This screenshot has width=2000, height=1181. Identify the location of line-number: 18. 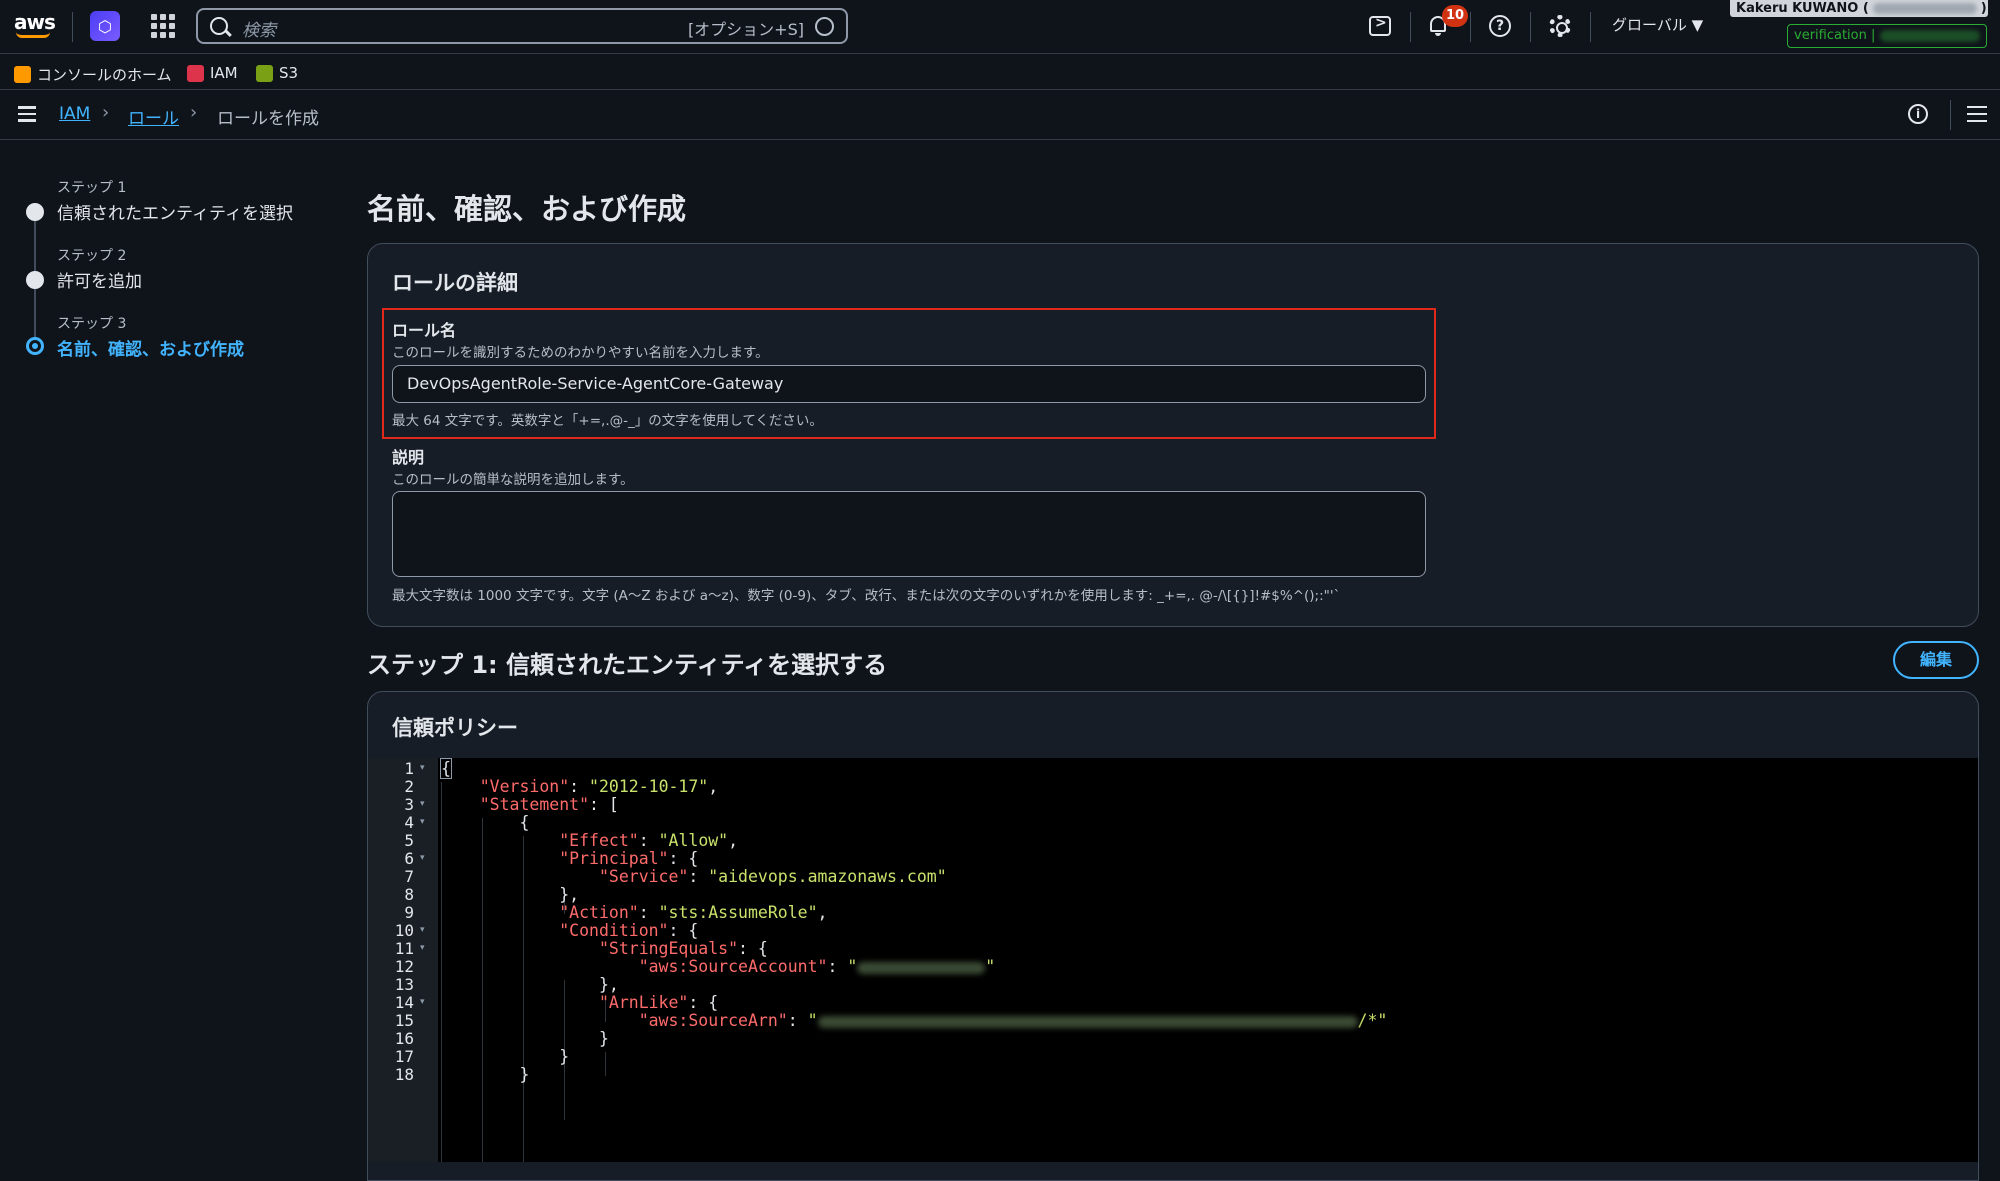
(404, 1074).